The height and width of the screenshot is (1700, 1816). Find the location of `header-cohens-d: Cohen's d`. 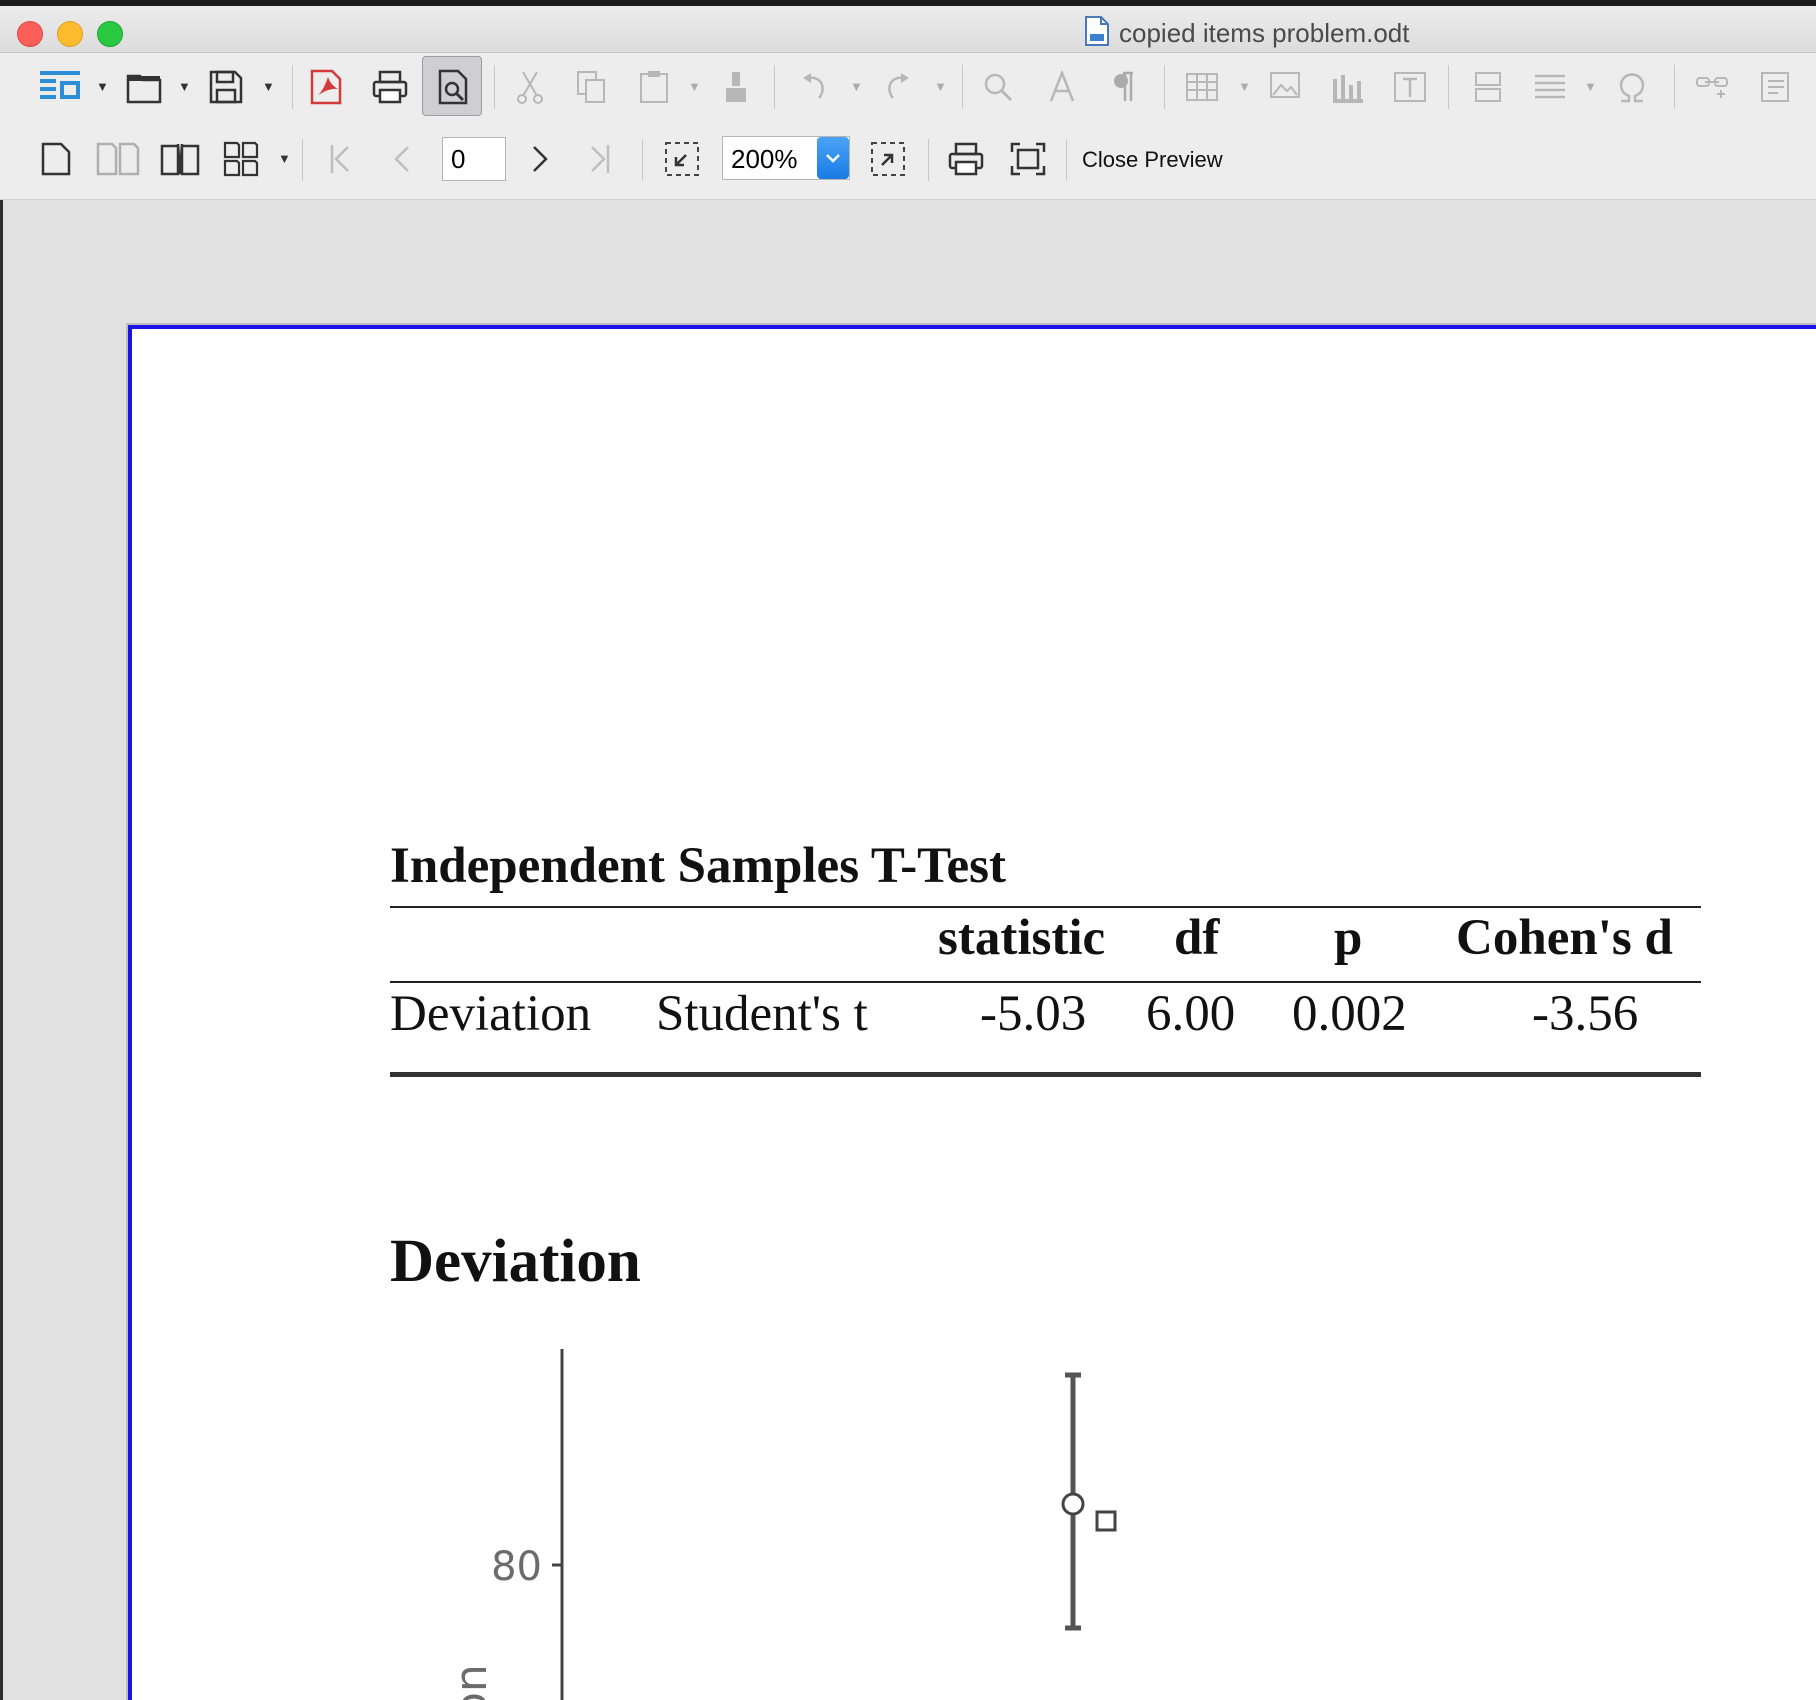

header-cohens-d: Cohen's d is located at coordinates (1564, 938).